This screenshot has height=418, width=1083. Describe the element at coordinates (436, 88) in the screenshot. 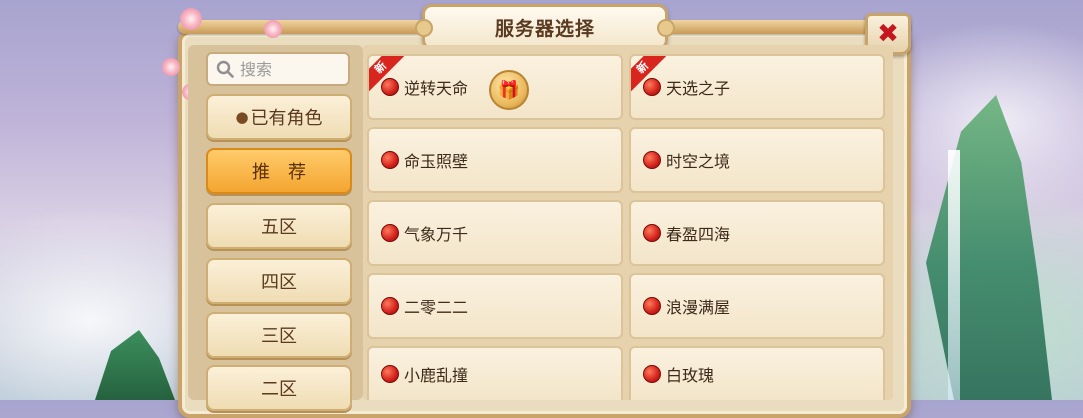

I see `server-name: 逆转天命` at that location.